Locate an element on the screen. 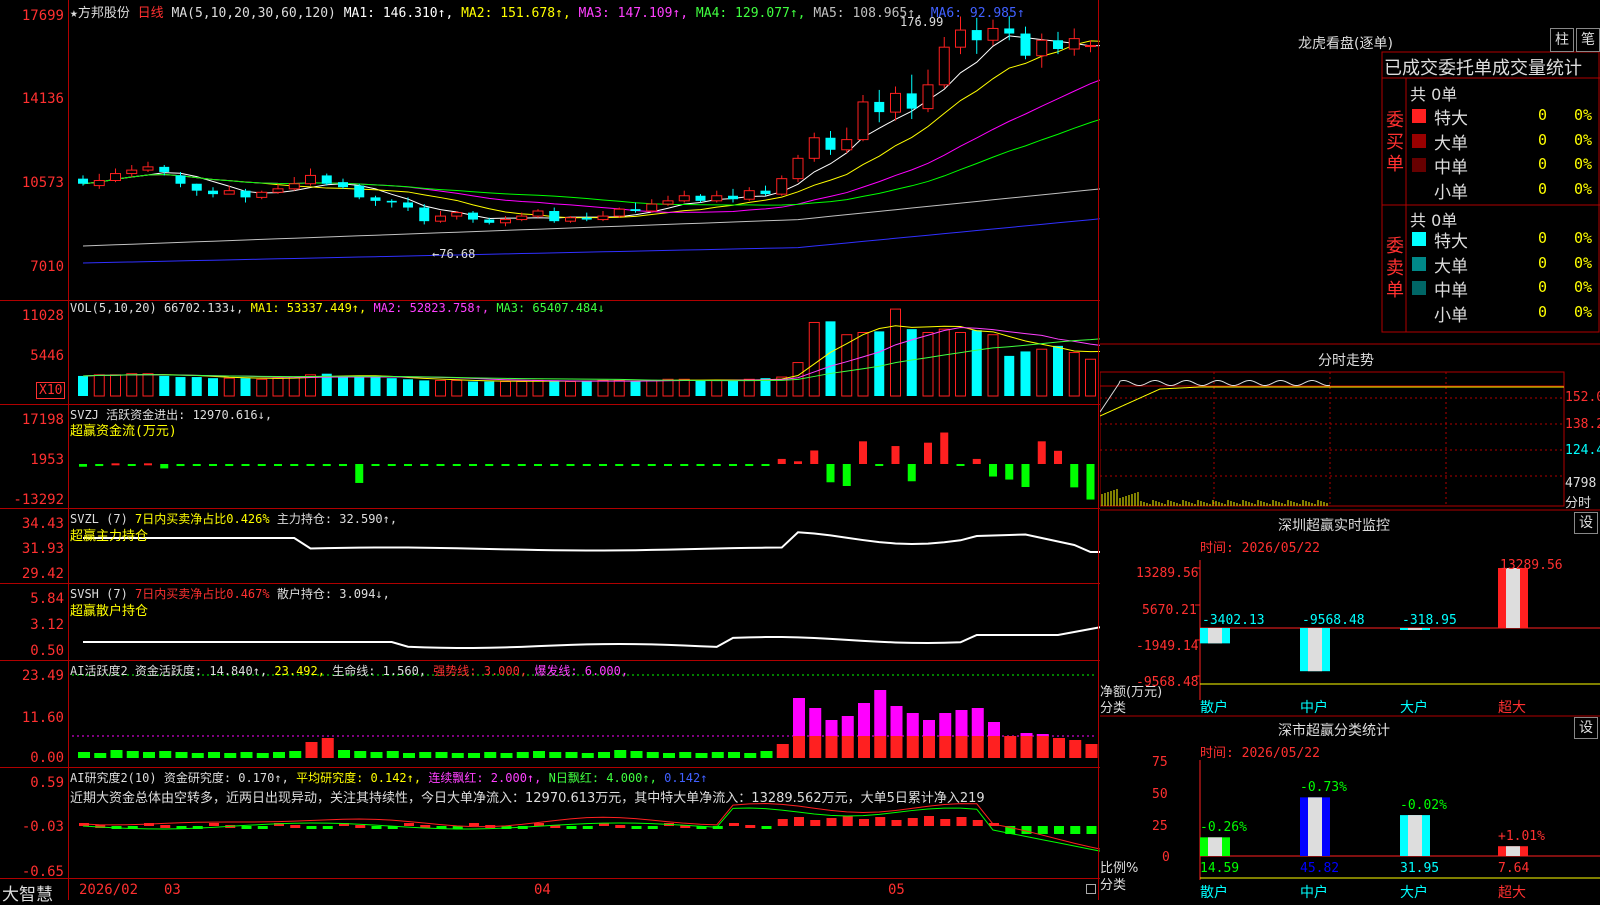  szcls-ytick: 25 is located at coordinates (1160, 826).